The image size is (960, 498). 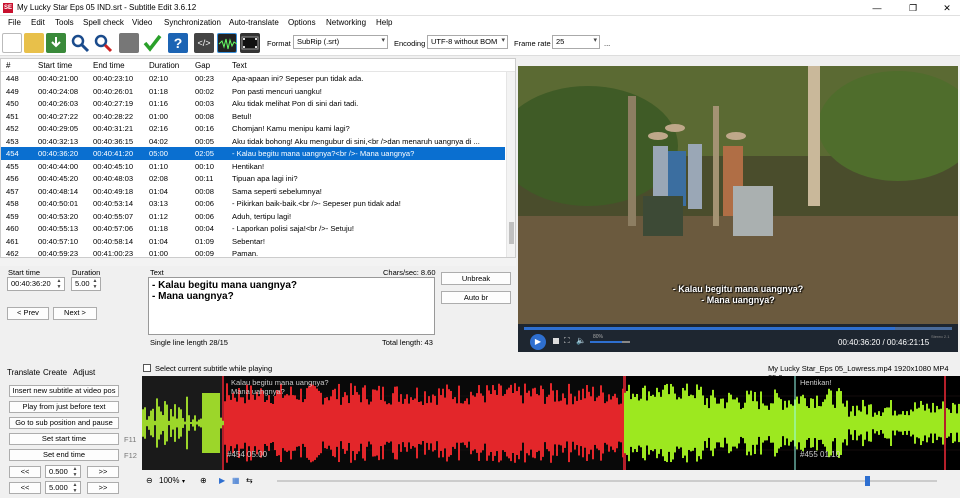 I want to click on forward-large-button: >>, so click(x=103, y=488).